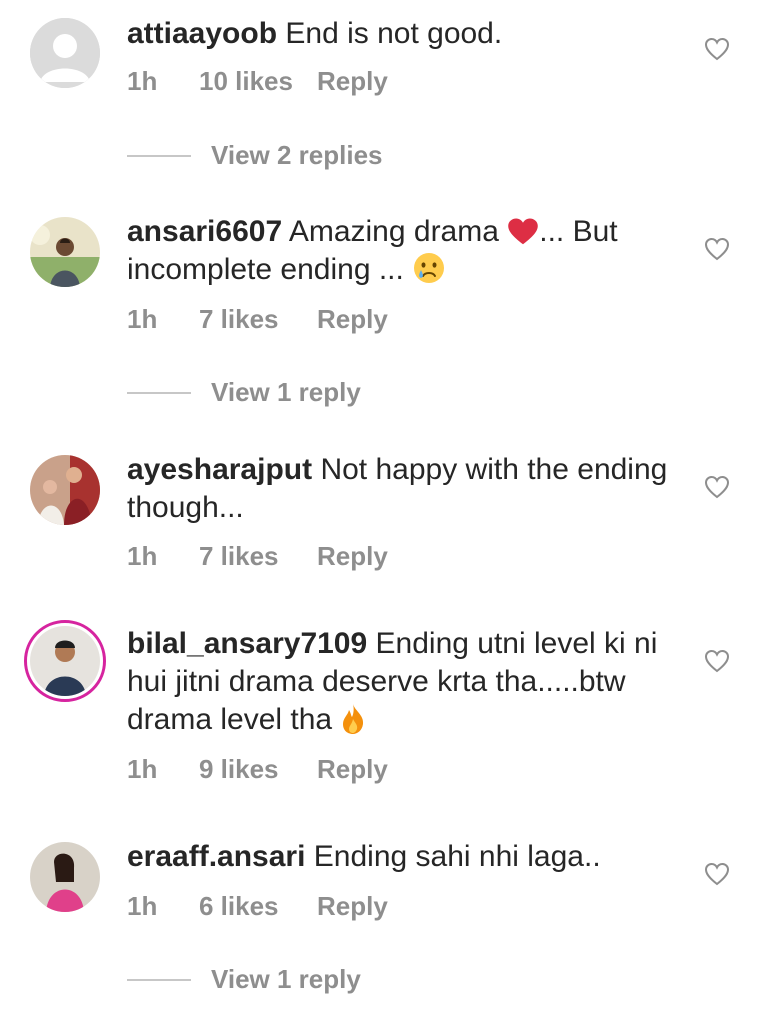  I want to click on comment-username: attiaayoob, so click(202, 33).